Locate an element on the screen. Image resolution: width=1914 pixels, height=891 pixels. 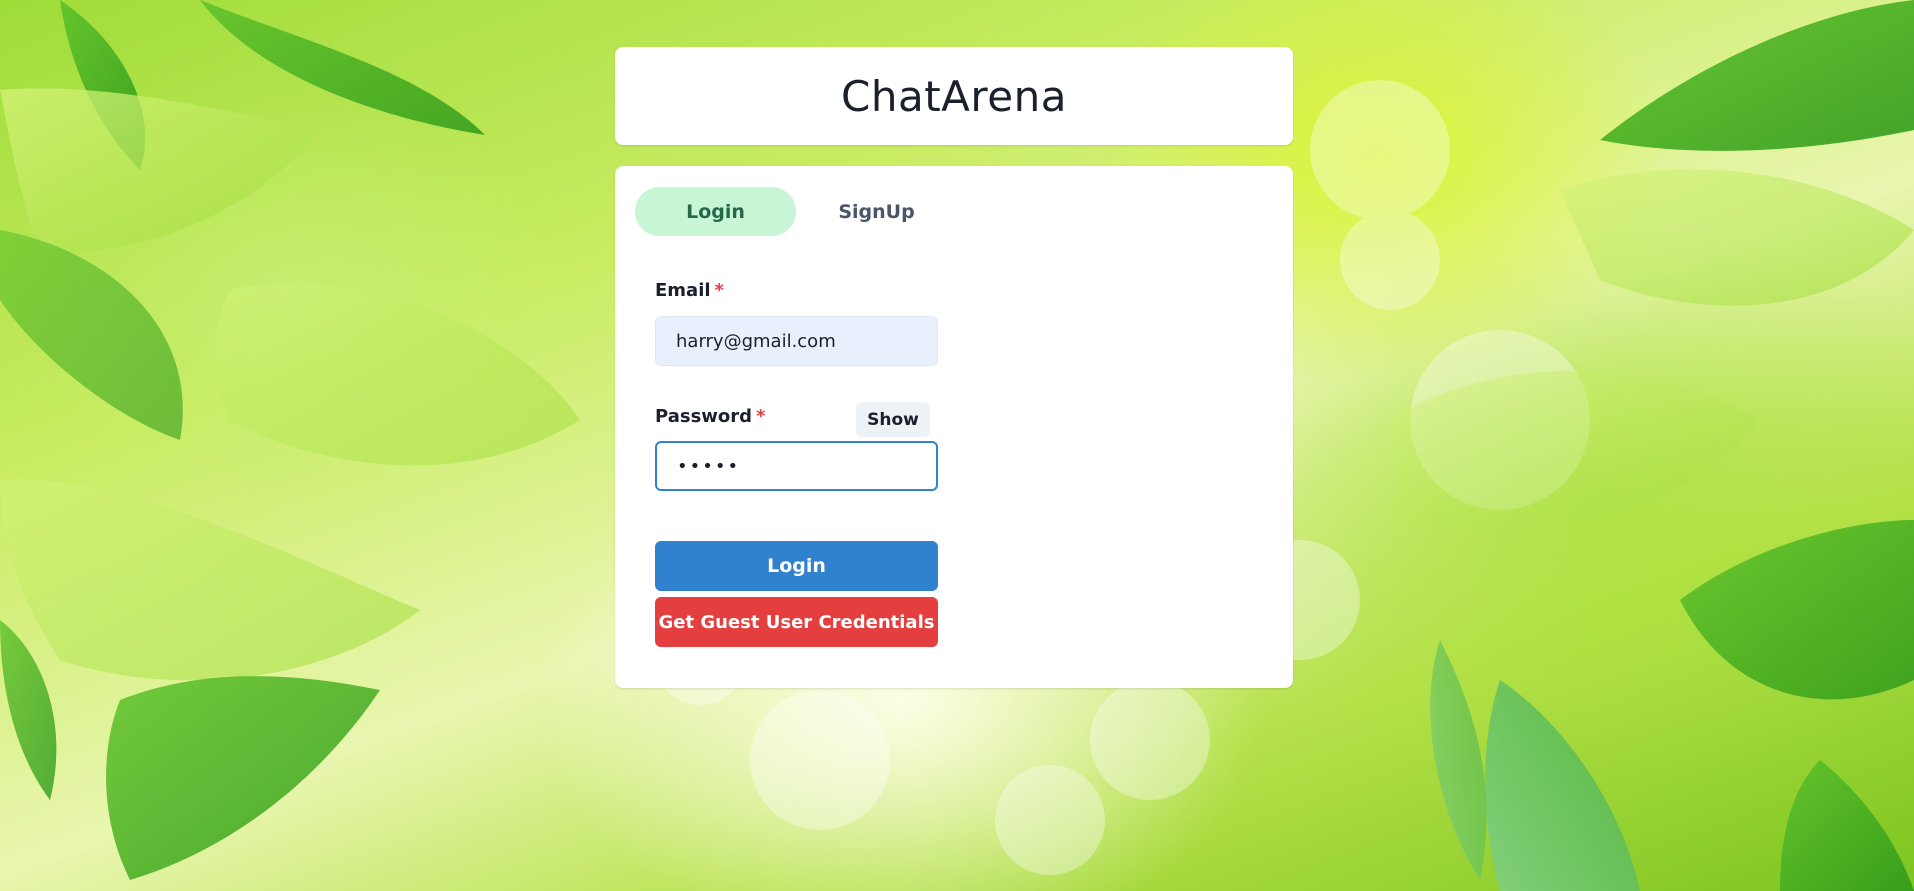
login-button: Login is located at coordinates (796, 566).